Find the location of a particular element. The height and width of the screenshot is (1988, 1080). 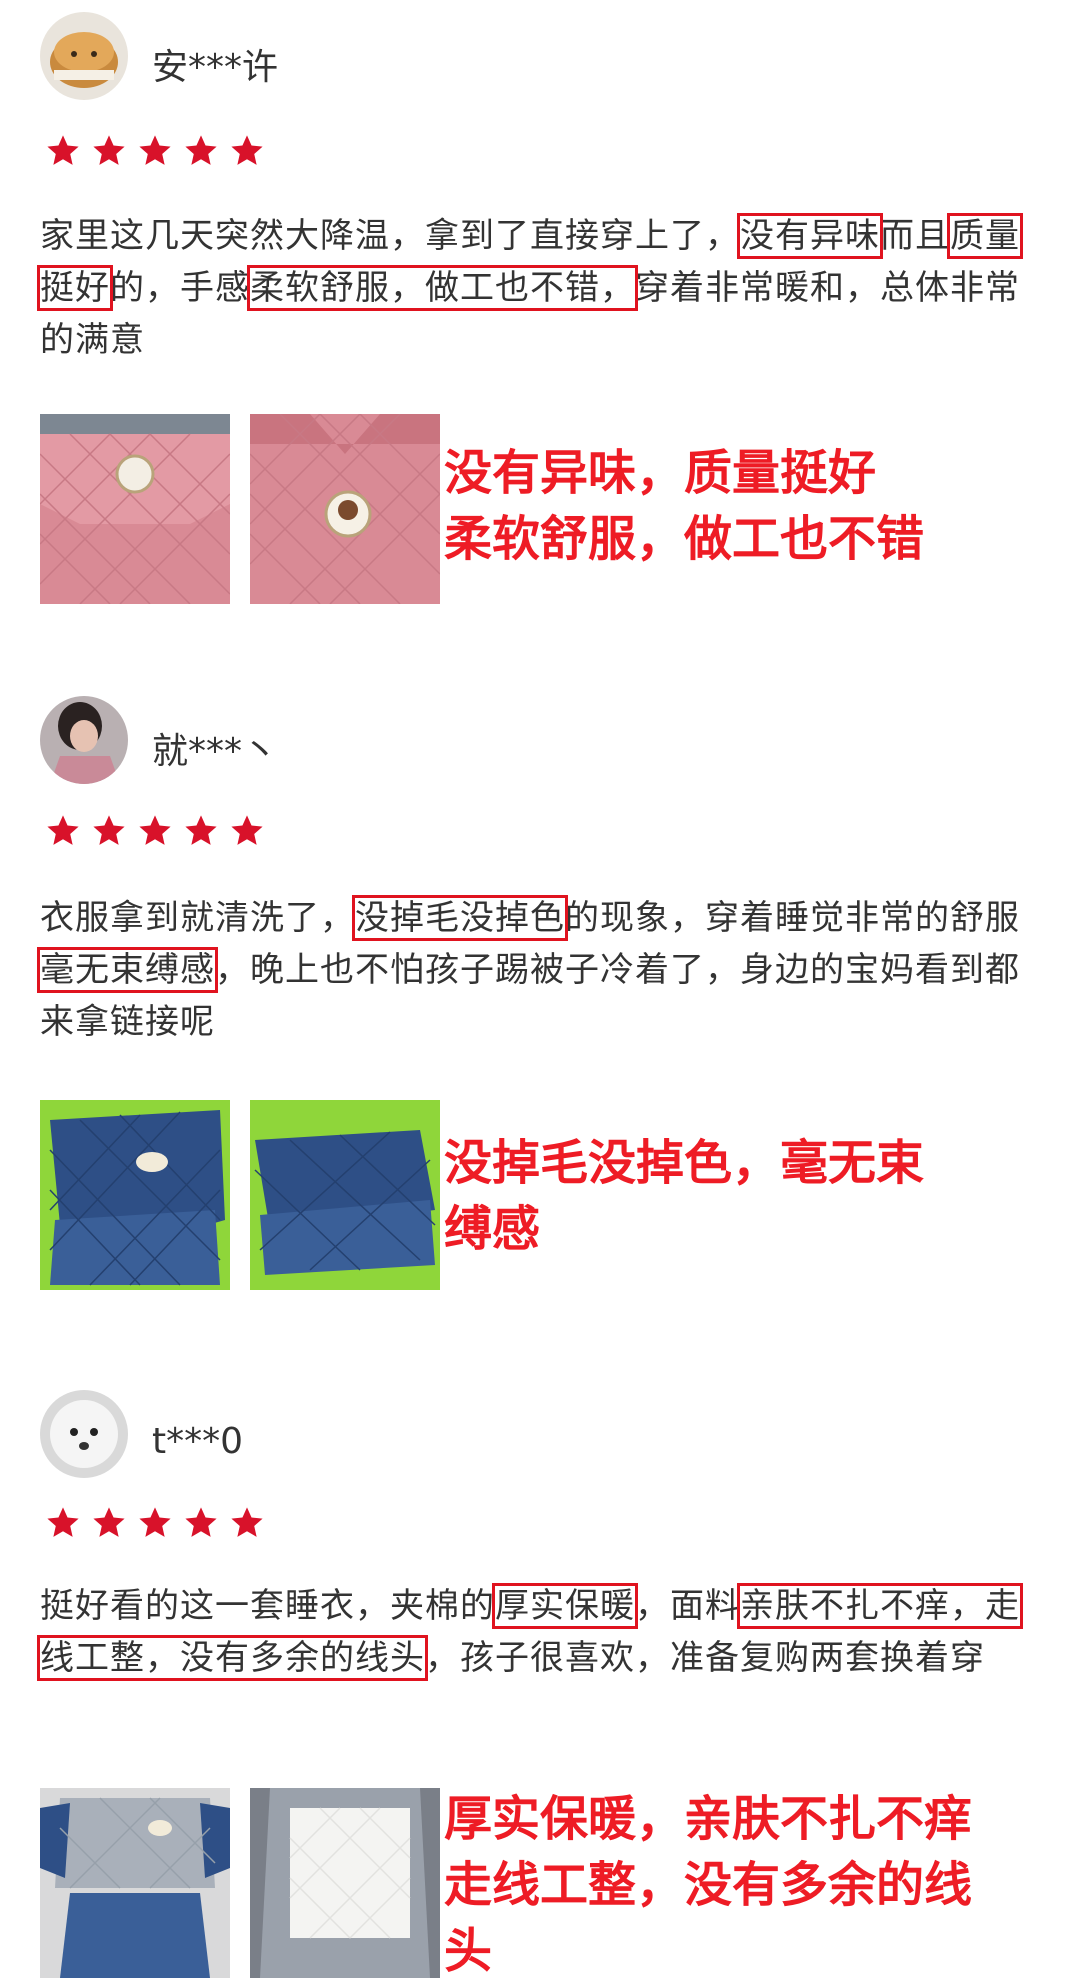

highlight-box: 柔软舒服，做工也不错， is located at coordinates (442, 288).